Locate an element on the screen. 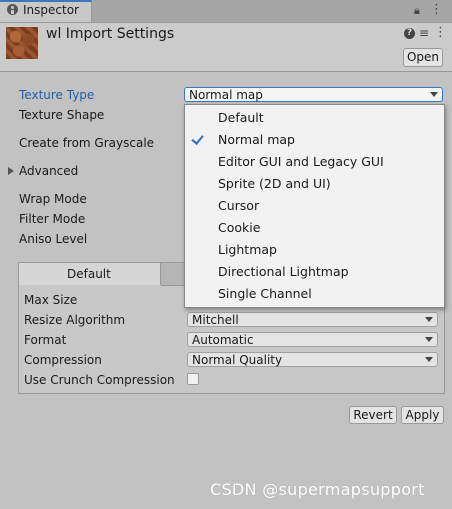  apply-button: Apply is located at coordinates (422, 415).